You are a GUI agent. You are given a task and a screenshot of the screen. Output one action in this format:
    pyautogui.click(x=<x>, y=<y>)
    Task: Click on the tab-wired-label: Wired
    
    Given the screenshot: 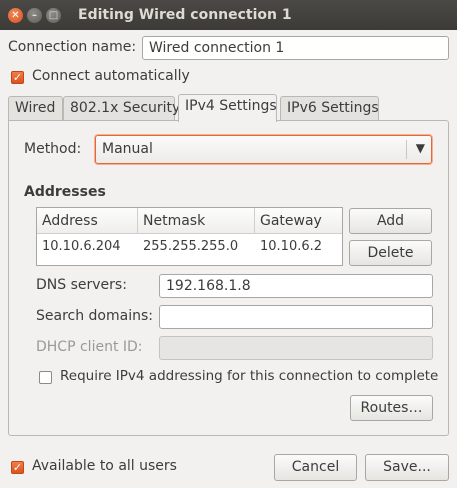 What is the action you would take?
    pyautogui.click(x=35, y=108)
    